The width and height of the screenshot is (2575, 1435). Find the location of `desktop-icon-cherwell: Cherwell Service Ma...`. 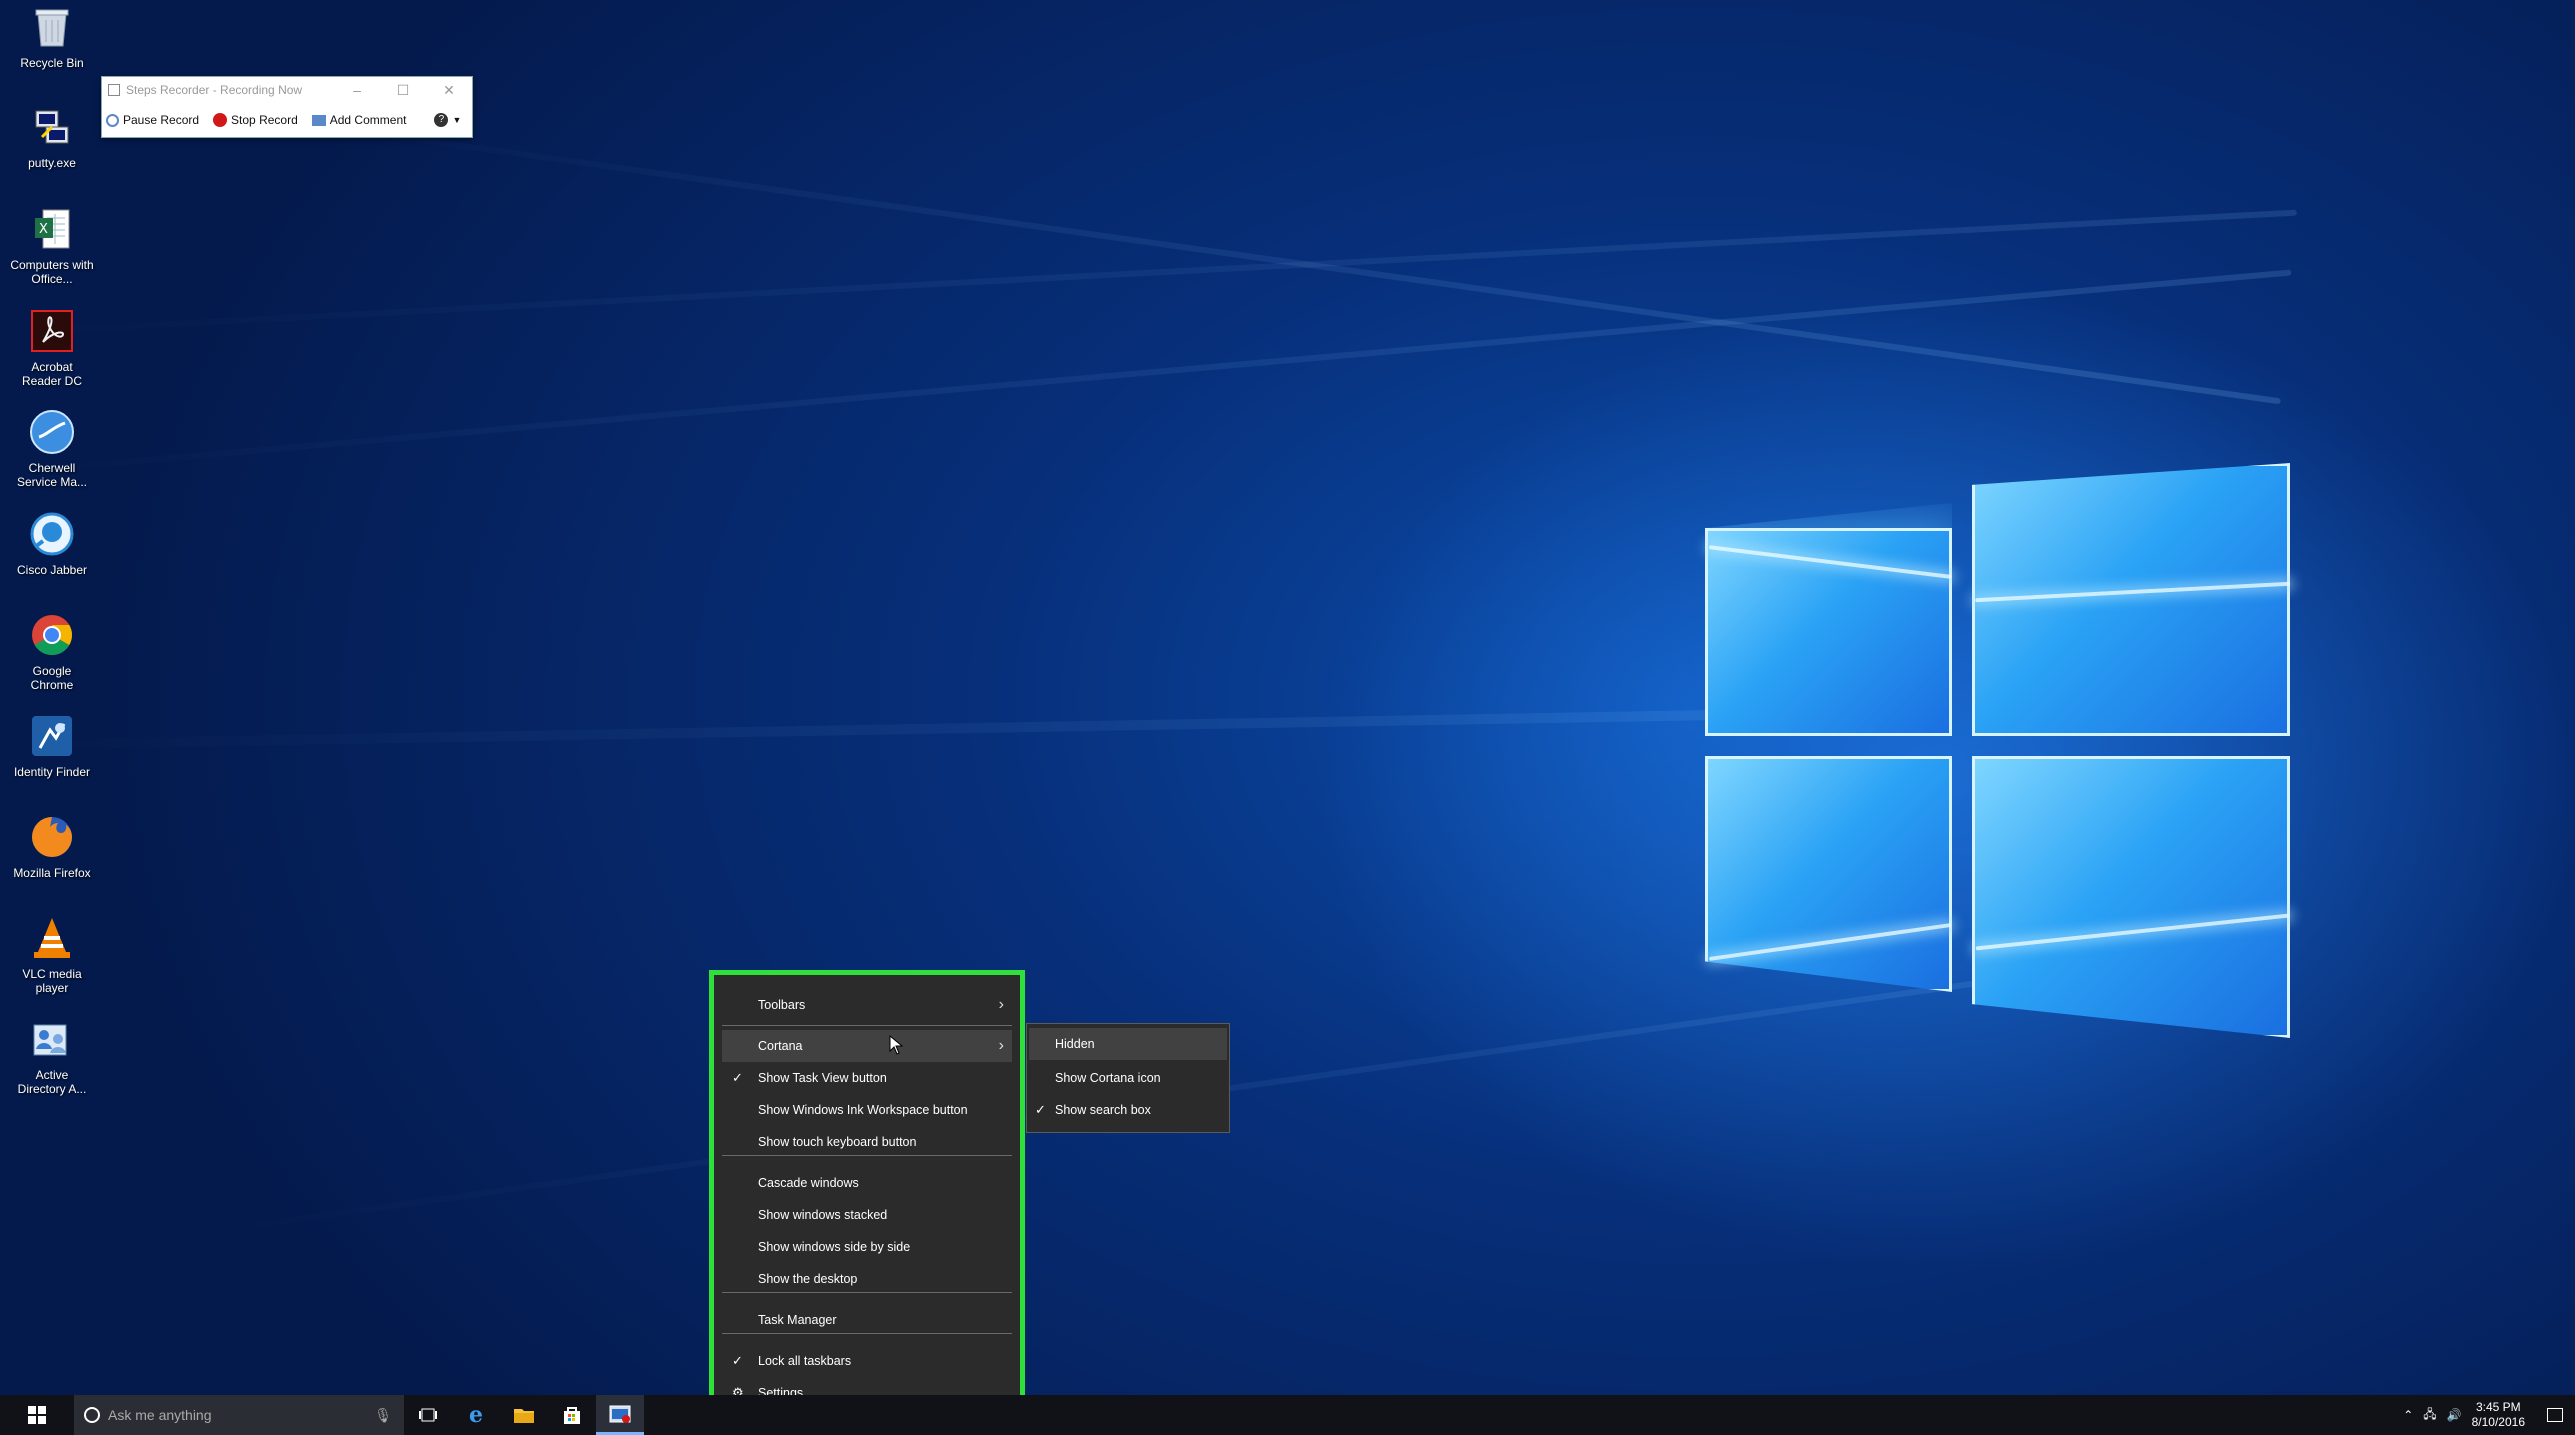

desktop-icon-cherwell: Cherwell Service Ma... is located at coordinates (52, 448).